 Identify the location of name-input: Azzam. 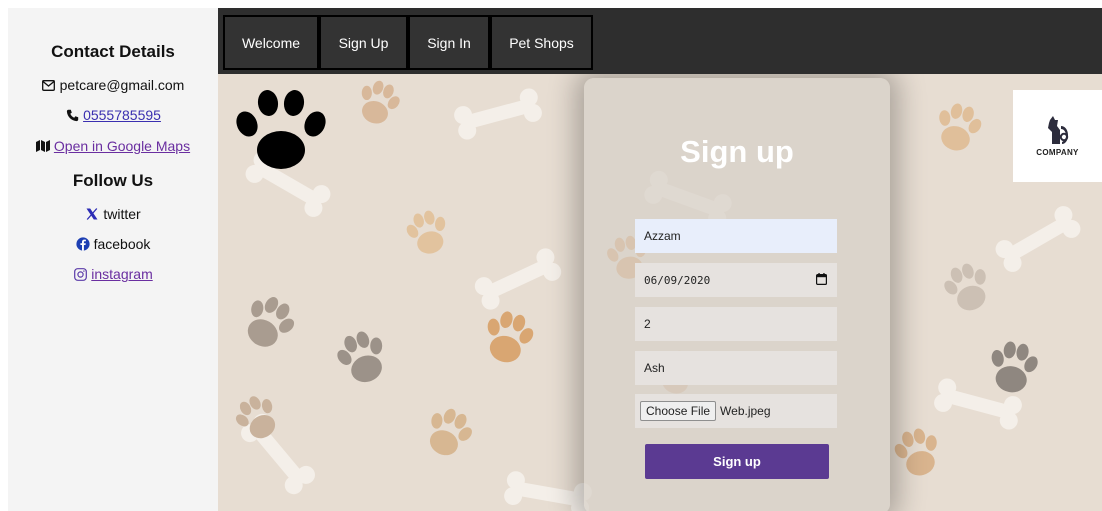
(736, 236).